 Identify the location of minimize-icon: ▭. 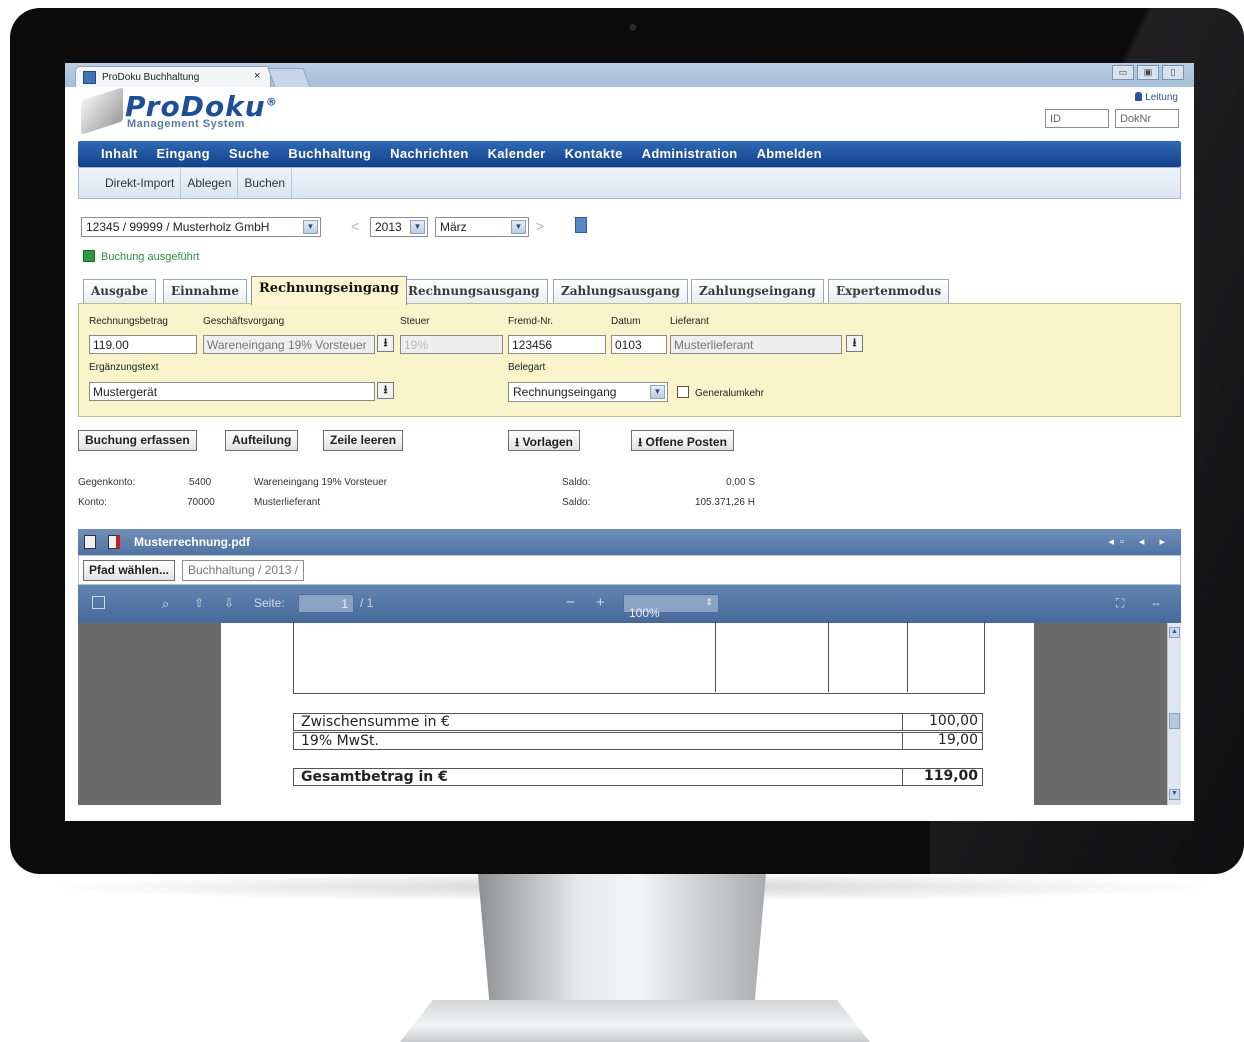
(1123, 72).